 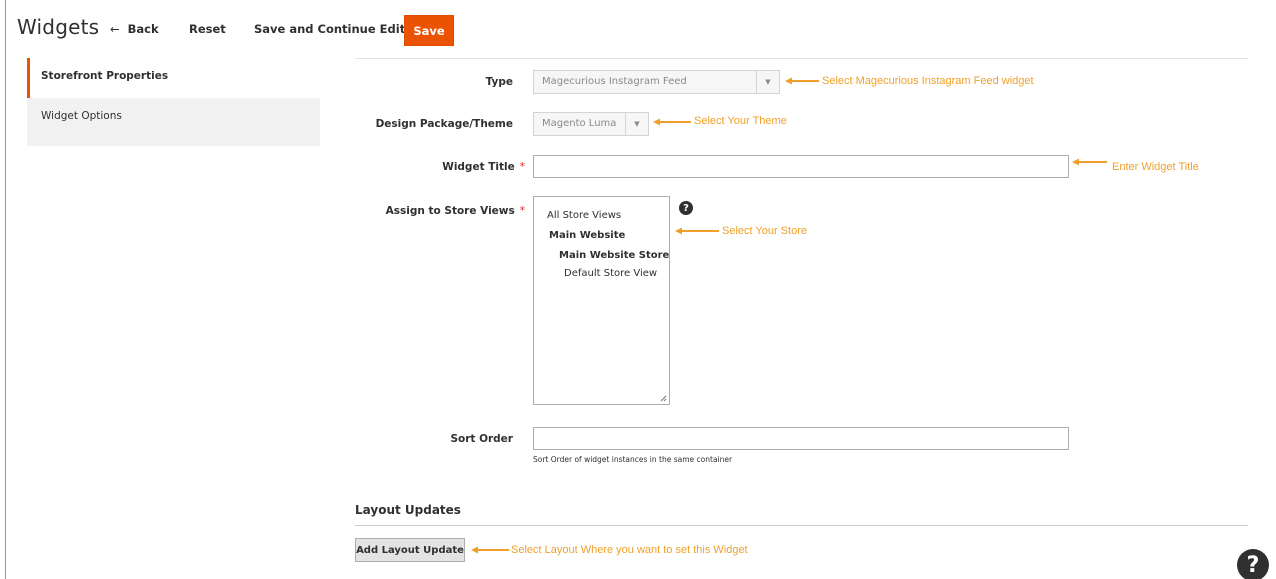 I want to click on widget-title-input, so click(x=801, y=166).